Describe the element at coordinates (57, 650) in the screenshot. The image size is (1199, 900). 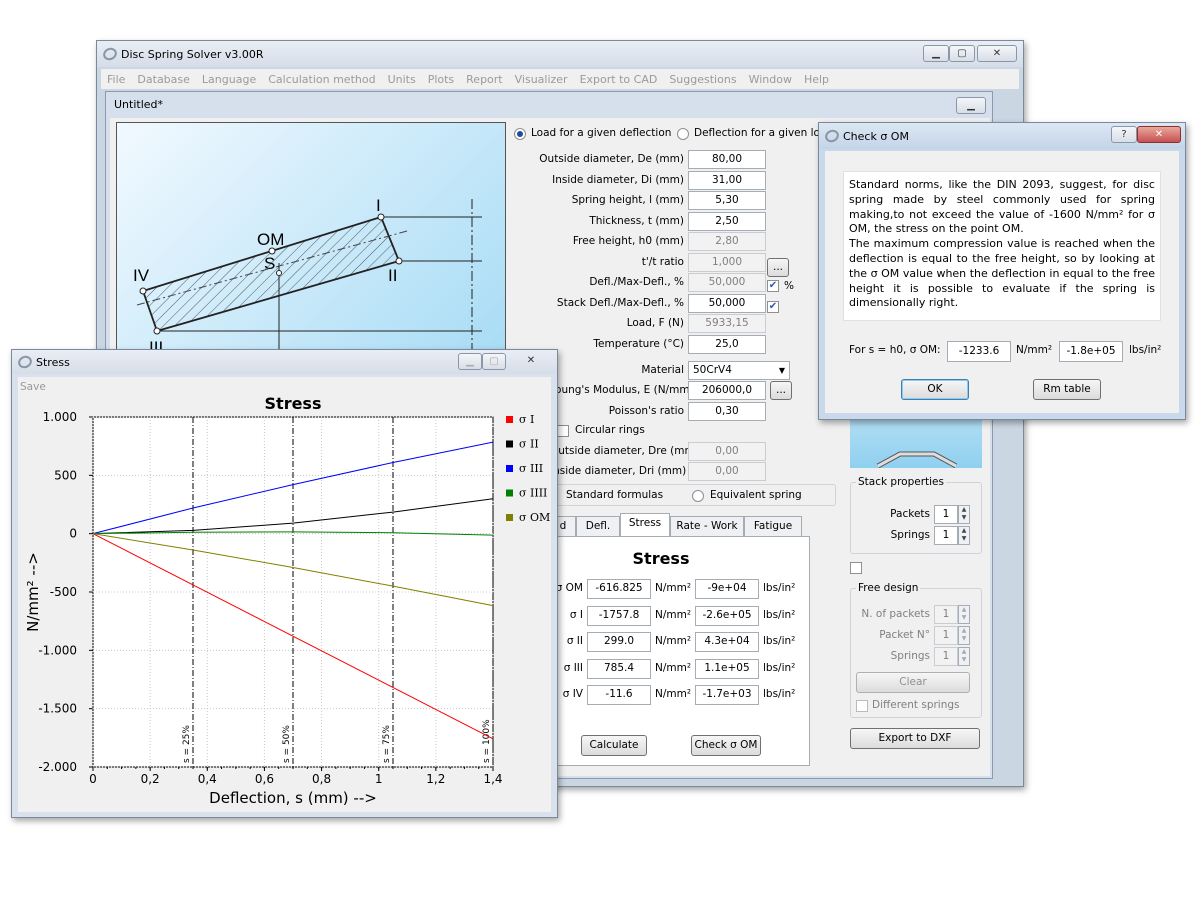
I see `y-tick-label: -1.000` at that location.